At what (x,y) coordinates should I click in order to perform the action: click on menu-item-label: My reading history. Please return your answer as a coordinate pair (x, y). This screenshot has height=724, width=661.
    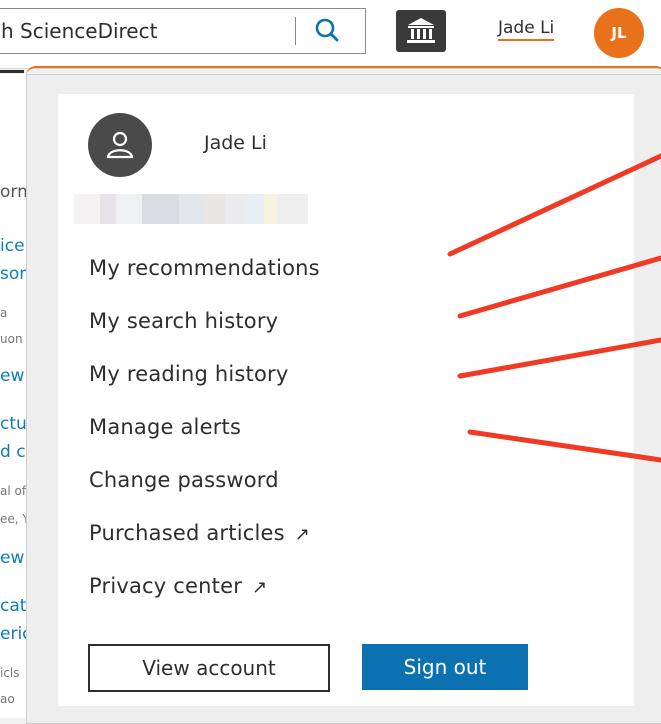
    Looking at the image, I should click on (189, 374).